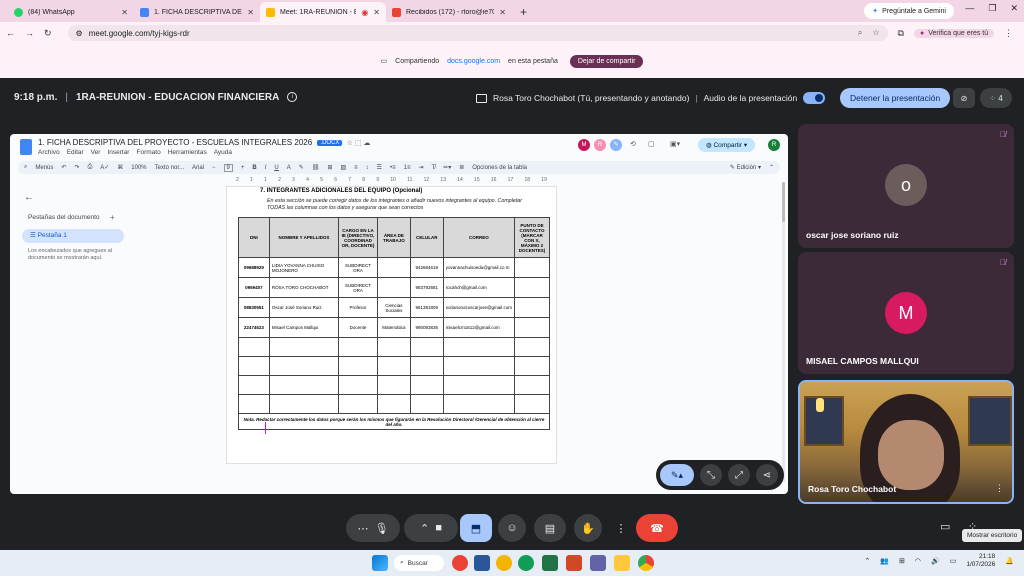 This screenshot has width=1024, height=576. Describe the element at coordinates (996, 98) in the screenshot. I see `participants-button: ⁘ 4` at that location.